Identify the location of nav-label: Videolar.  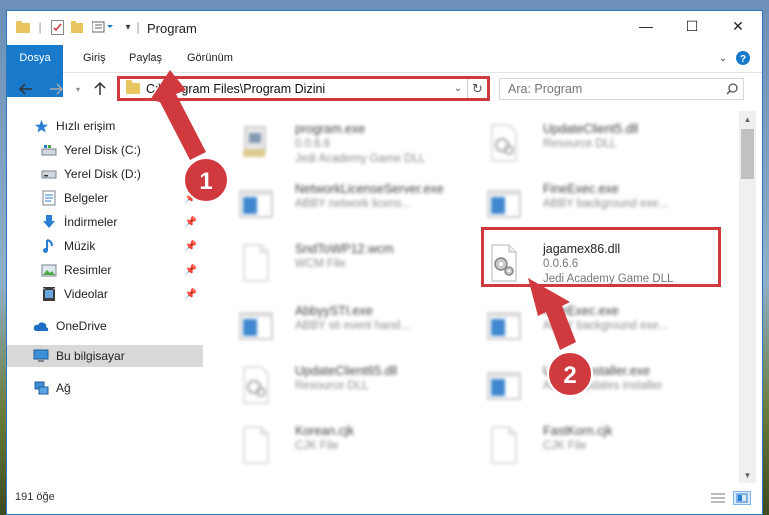
(86, 294).